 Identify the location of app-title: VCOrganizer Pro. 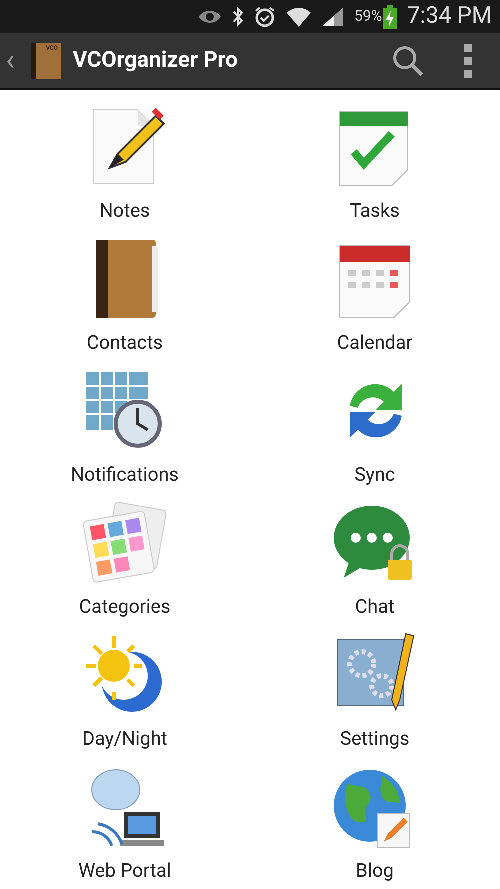
(156, 61).